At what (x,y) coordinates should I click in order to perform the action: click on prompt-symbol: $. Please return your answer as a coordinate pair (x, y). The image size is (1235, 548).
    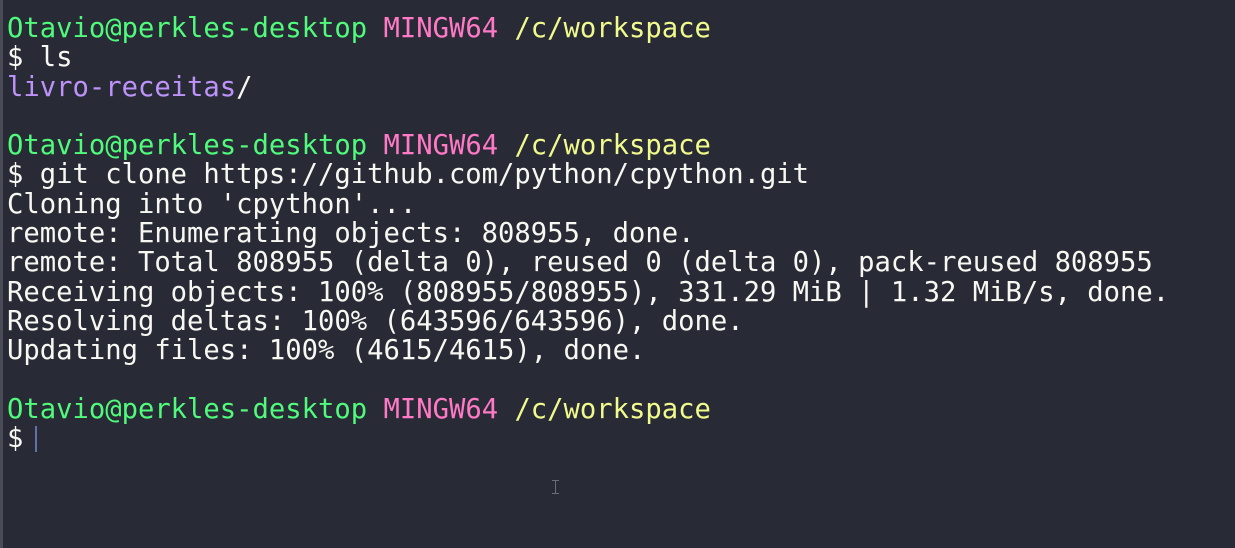
    Looking at the image, I should click on (15, 439).